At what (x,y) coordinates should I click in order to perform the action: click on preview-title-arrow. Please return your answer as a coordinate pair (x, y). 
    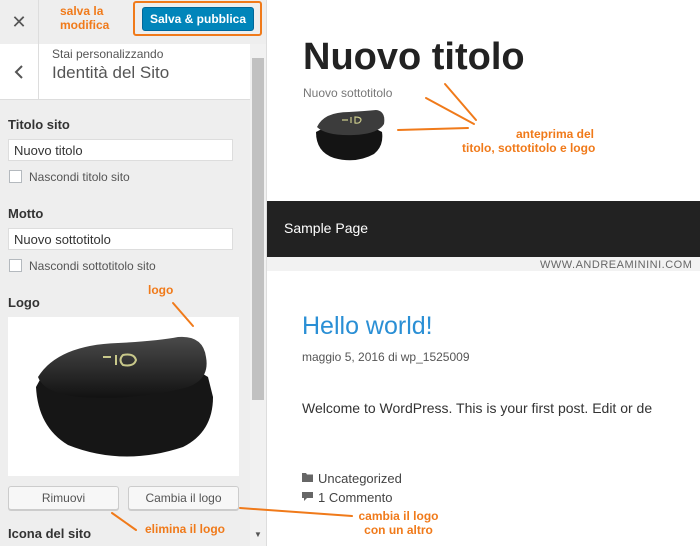
    Looking at the image, I should click on (460, 102).